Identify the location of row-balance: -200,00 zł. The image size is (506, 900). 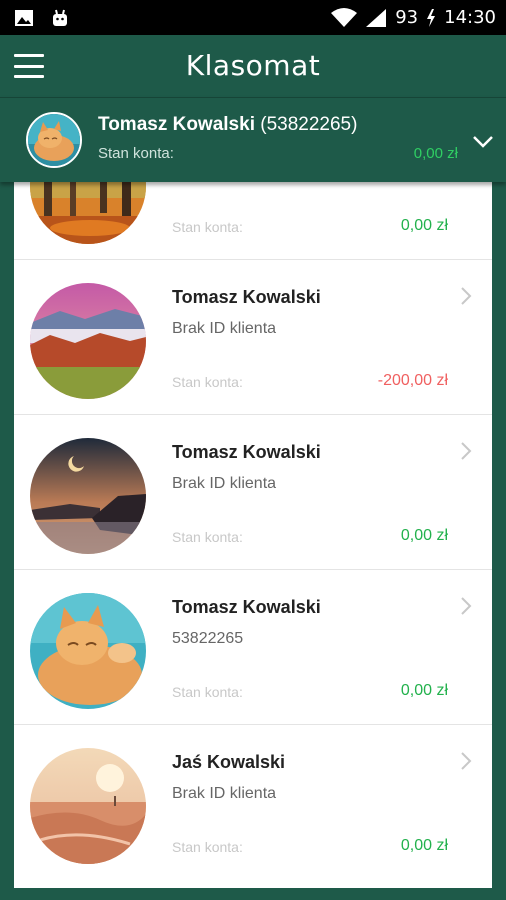
(412, 380).